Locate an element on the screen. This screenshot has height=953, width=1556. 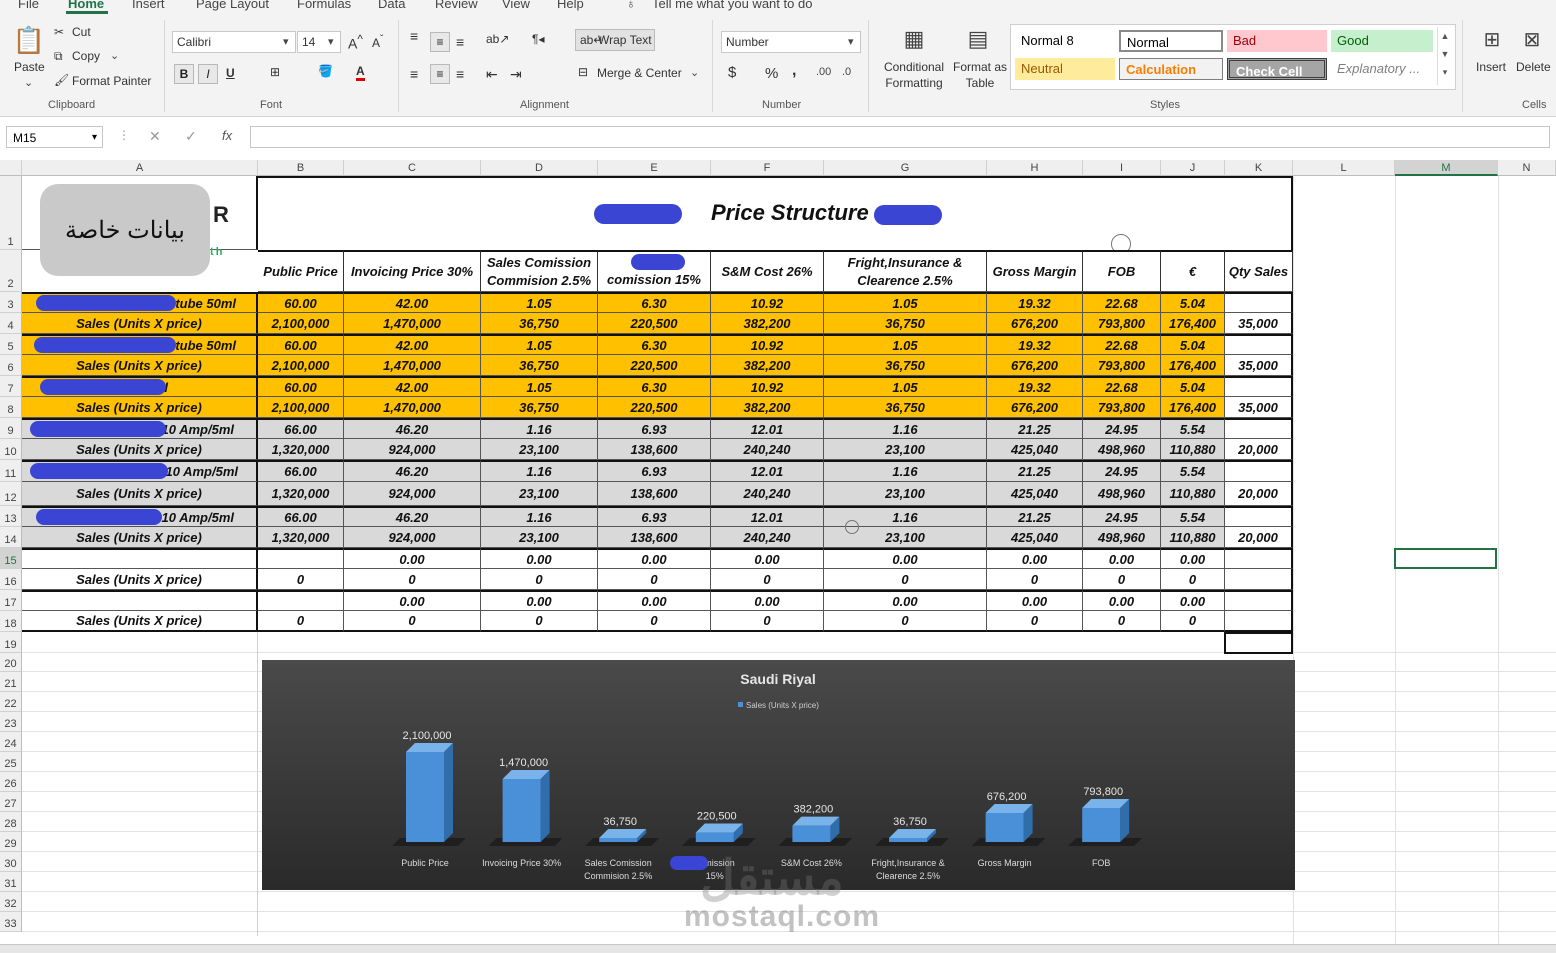
table-cell: 425,040 is located at coordinates (1035, 449).